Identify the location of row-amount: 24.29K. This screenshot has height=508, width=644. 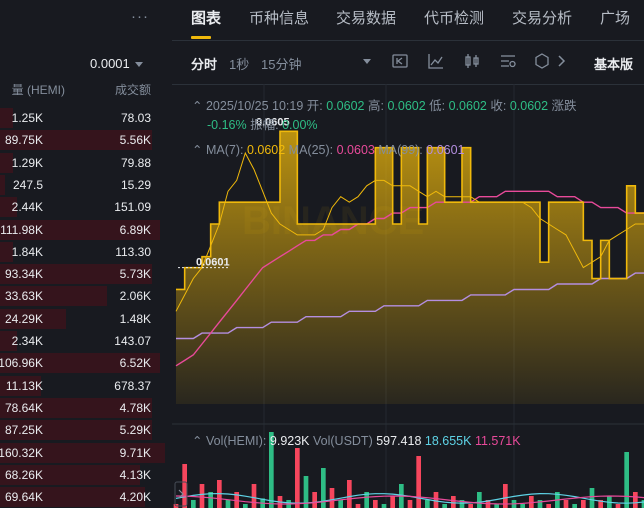
(23, 318).